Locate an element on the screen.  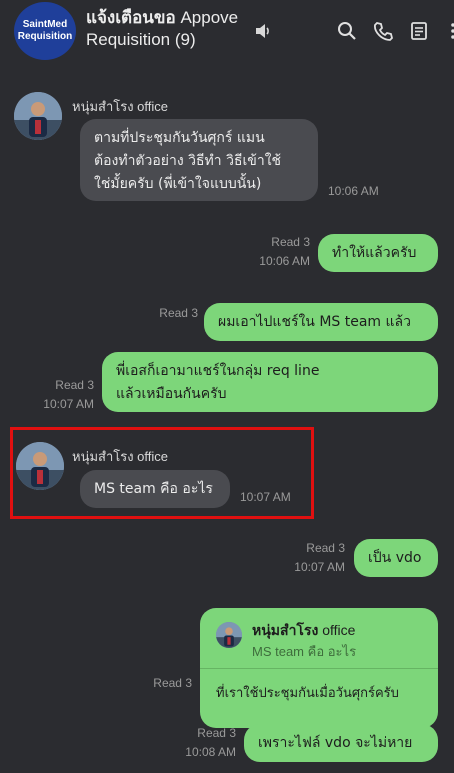
message-text: เป็น vdo is located at coordinates (395, 558).